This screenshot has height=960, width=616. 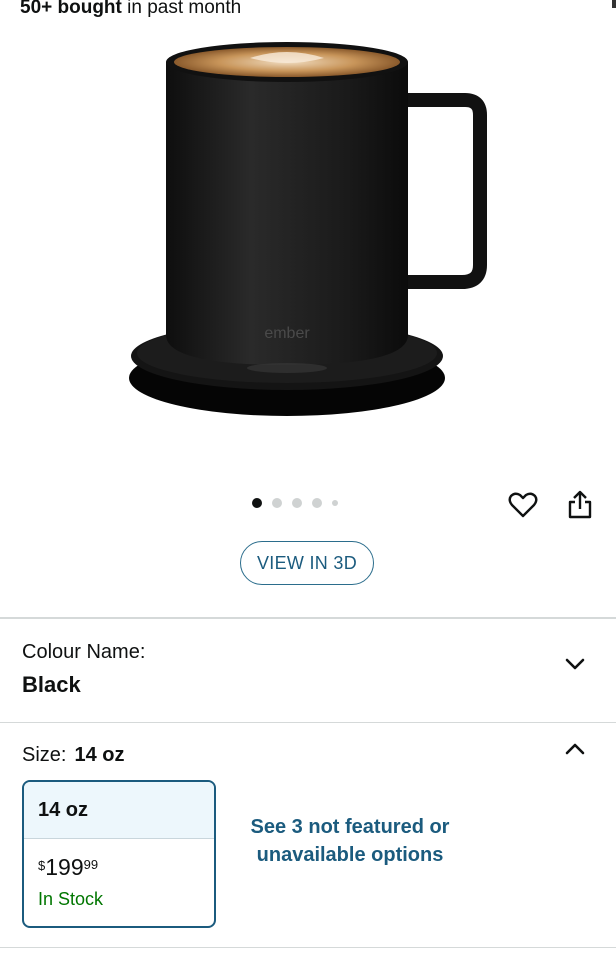 What do you see at coordinates (71, 899) in the screenshot?
I see `stock-status: In Stock` at bounding box center [71, 899].